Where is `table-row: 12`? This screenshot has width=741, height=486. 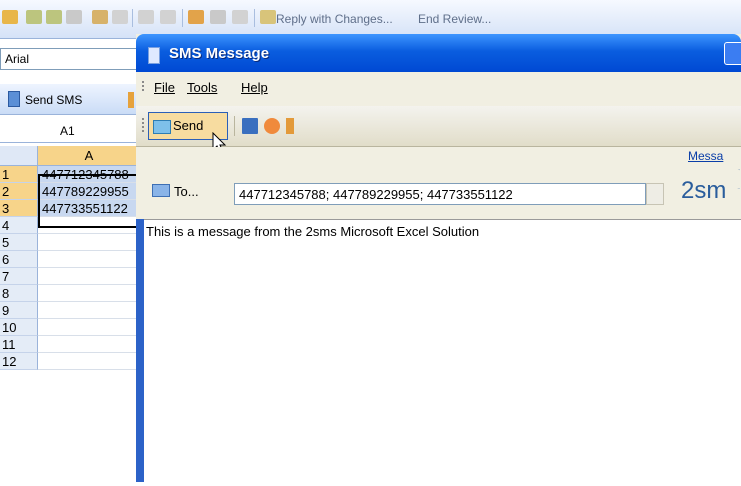
table-row: 12 is located at coordinates (70, 361).